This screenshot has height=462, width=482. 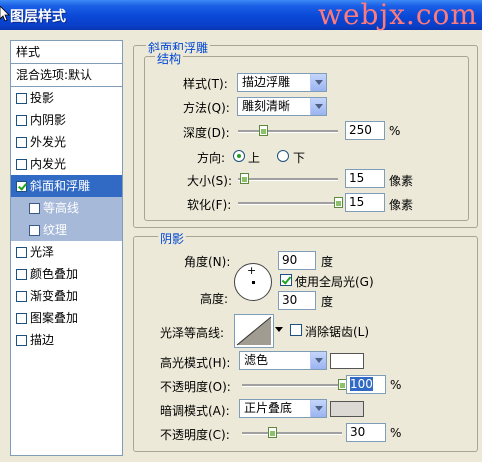 I want to click on style-item: 外发光, so click(x=66, y=142).